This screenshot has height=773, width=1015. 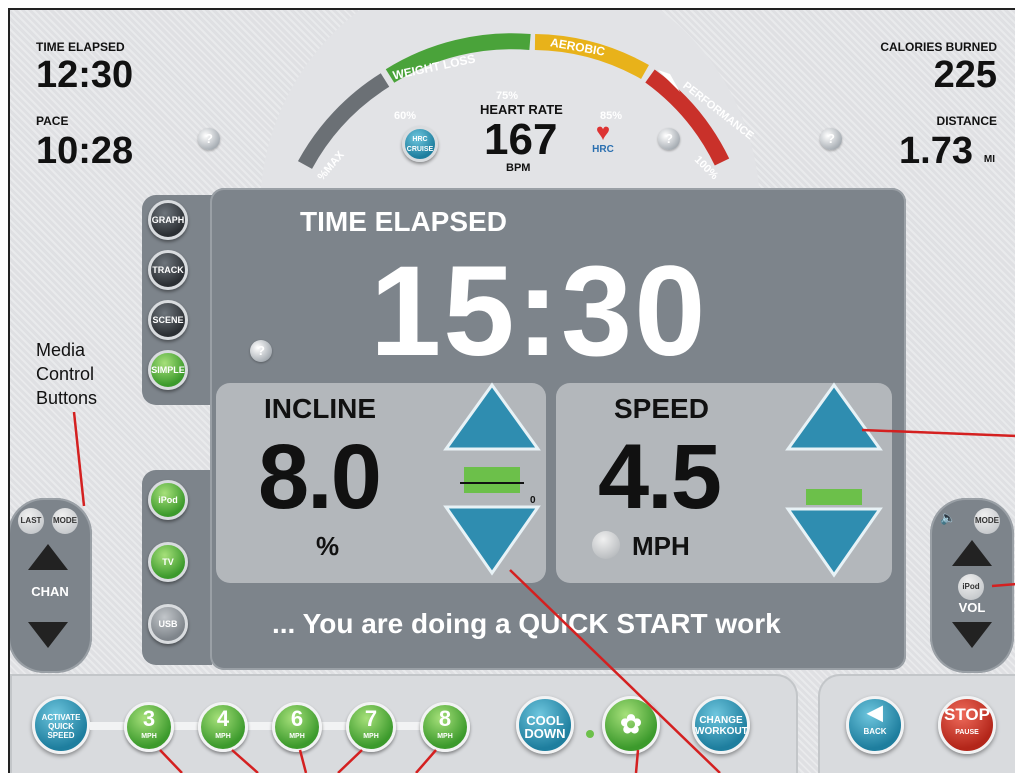 What do you see at coordinates (1003, 585) in the screenshot?
I see `volume-leader` at bounding box center [1003, 585].